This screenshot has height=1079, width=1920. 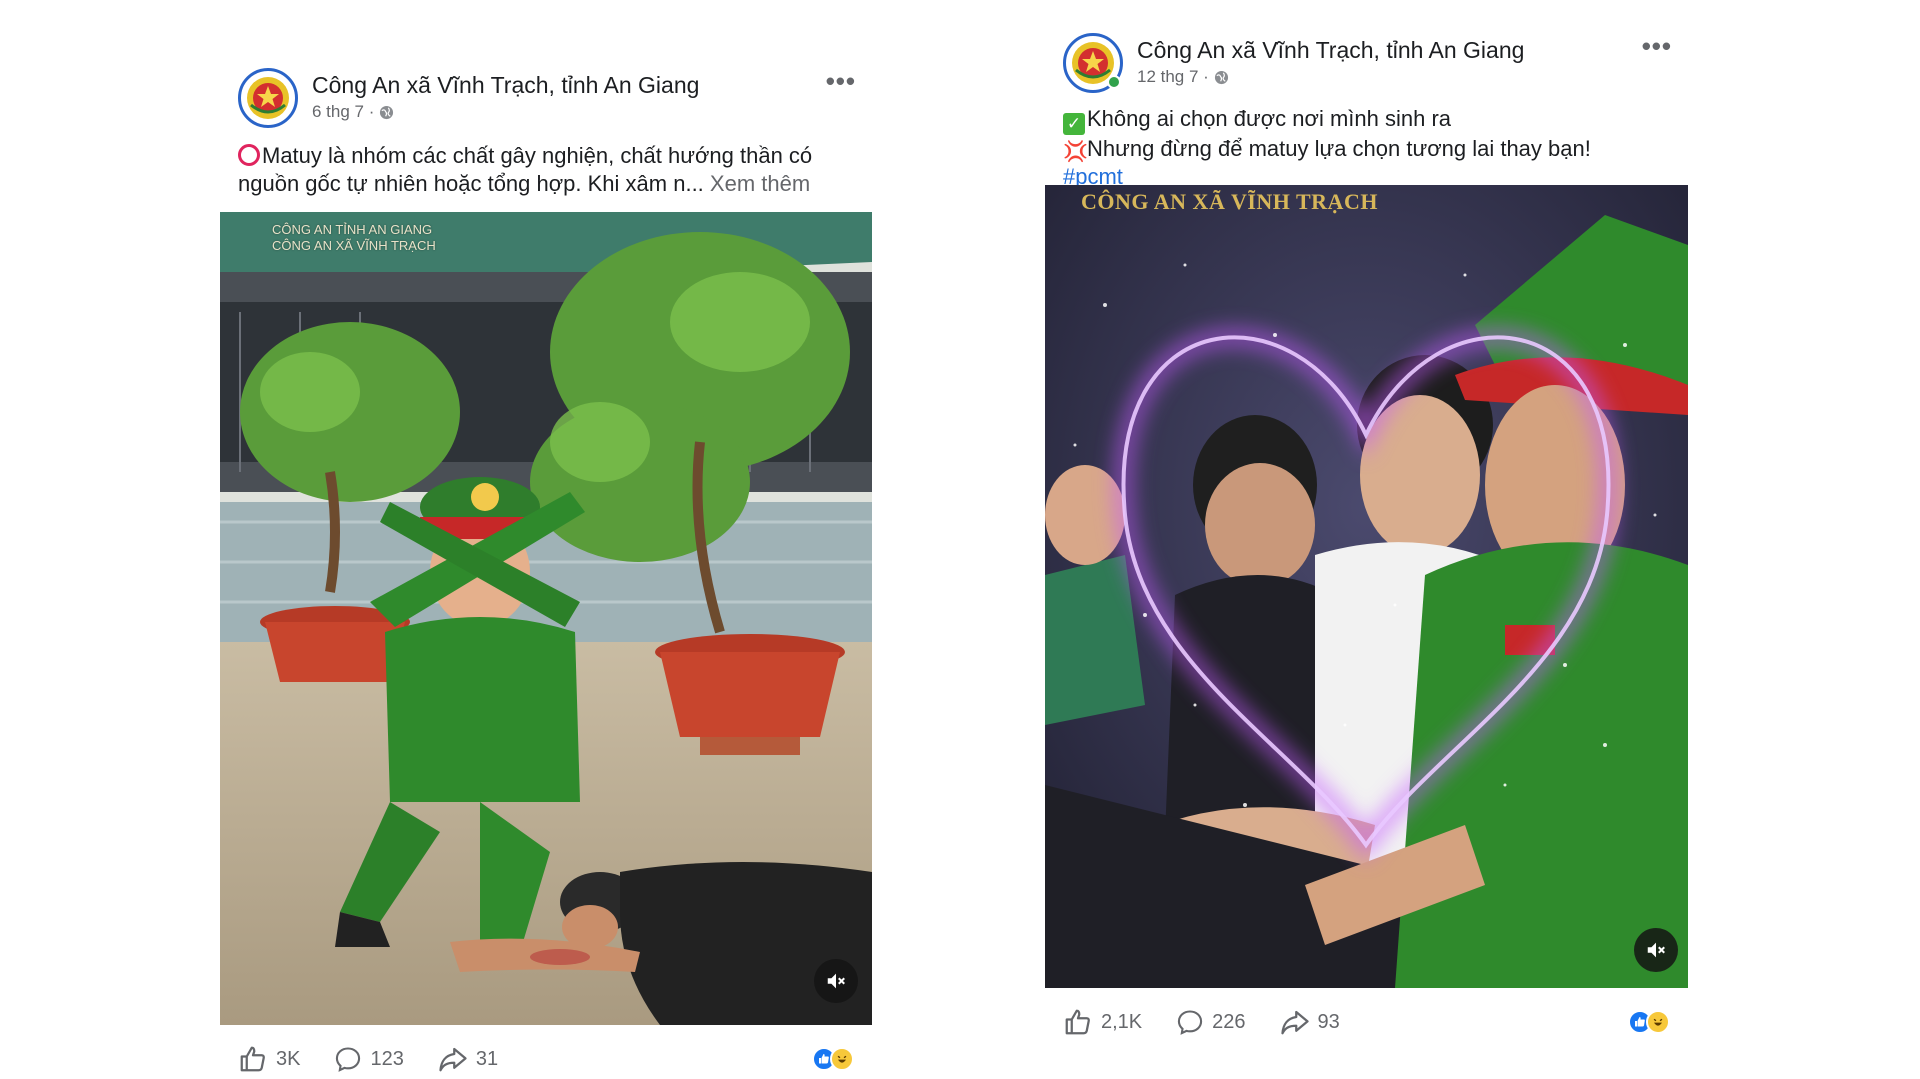 What do you see at coordinates (1075, 152) in the screenshot?
I see `anger-symbol-icon: 💢` at bounding box center [1075, 152].